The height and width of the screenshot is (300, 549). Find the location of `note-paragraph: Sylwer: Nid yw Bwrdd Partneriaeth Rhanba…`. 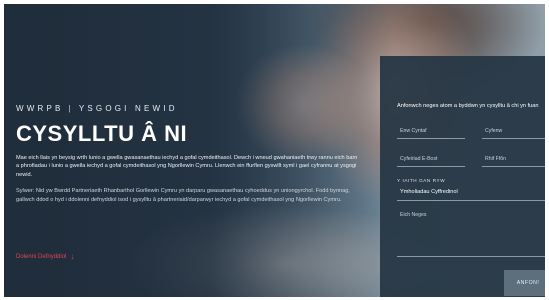

note-paragraph: Sylwer: Nid yw Bwrdd Partneriaeth Rhanba… is located at coordinates (183, 195).